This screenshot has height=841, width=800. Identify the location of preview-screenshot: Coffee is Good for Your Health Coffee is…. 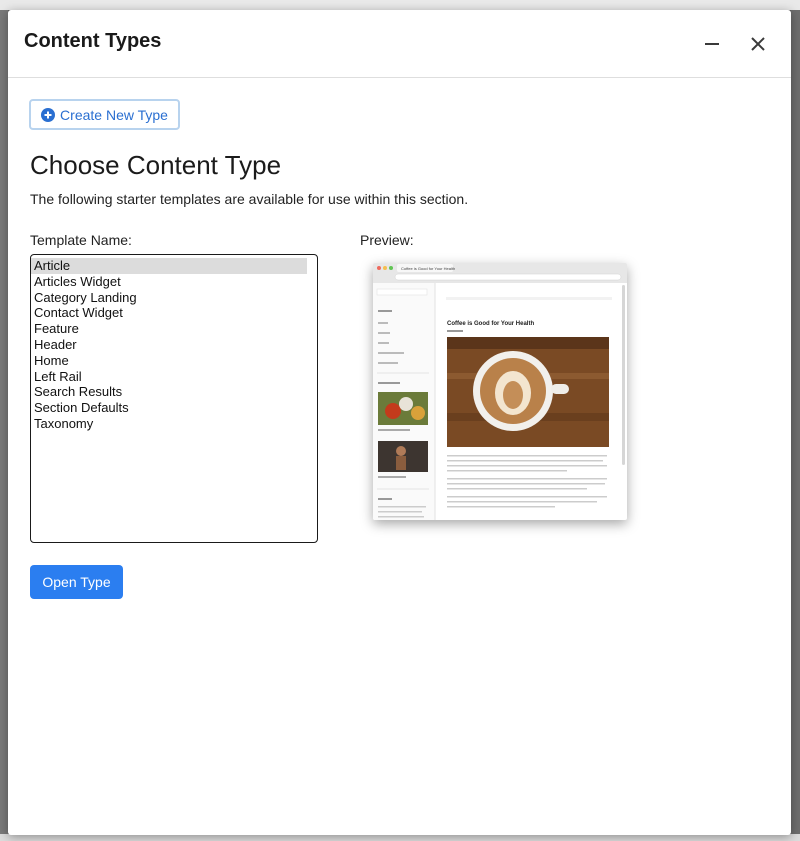
(500, 391).